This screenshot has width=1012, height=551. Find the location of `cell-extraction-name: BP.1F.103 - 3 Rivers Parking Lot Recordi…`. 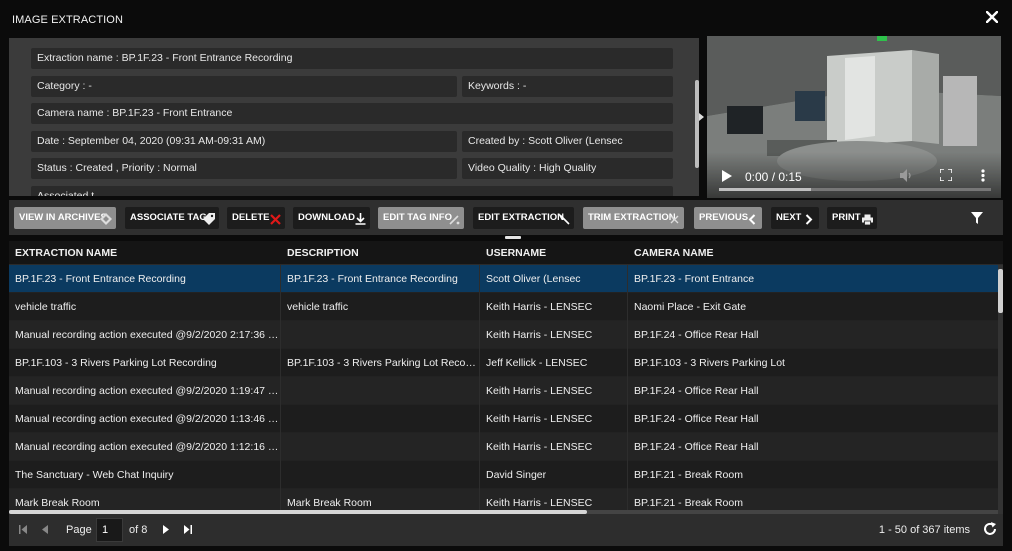

cell-extraction-name: BP.1F.103 - 3 Rivers Parking Lot Recordi… is located at coordinates (116, 363).